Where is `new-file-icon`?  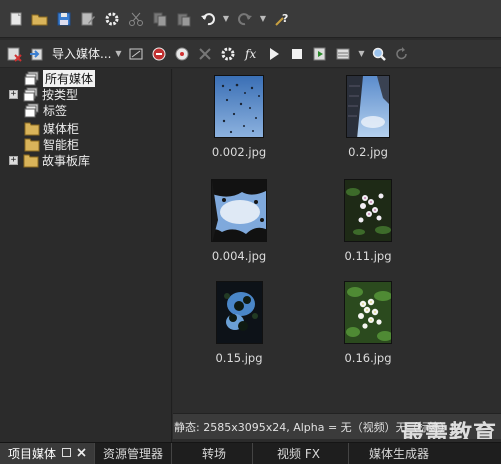 new-file-icon is located at coordinates (16, 19).